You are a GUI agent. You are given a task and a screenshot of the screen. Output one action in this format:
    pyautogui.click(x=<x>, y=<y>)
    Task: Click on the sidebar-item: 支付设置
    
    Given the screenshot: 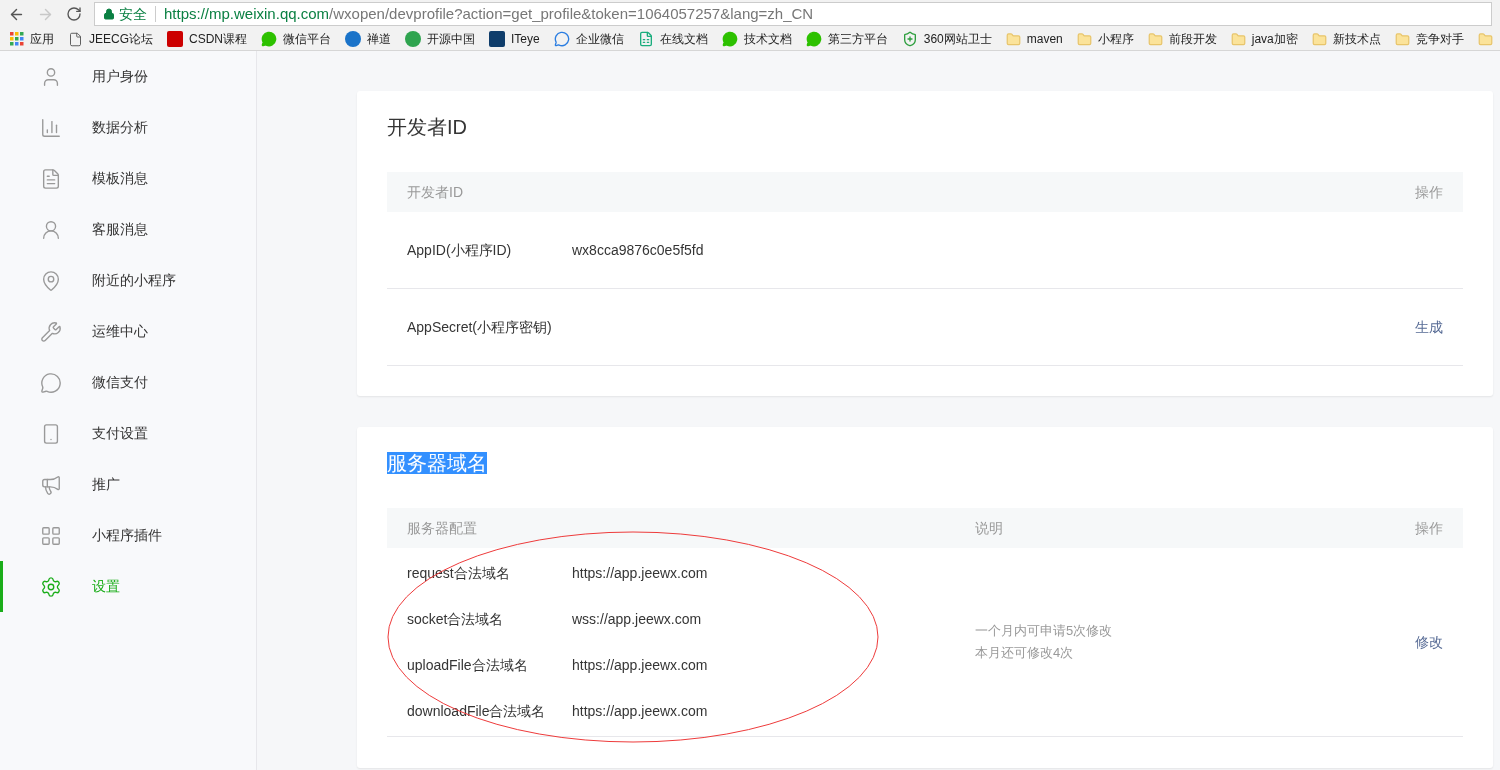 What is the action you would take?
    pyautogui.click(x=128, y=433)
    